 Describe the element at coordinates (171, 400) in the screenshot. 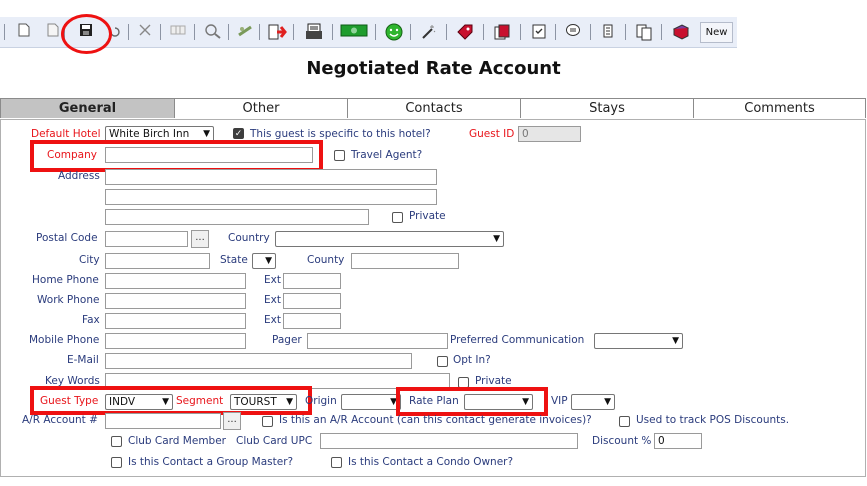

I see `highlight-guest-type-segment` at that location.